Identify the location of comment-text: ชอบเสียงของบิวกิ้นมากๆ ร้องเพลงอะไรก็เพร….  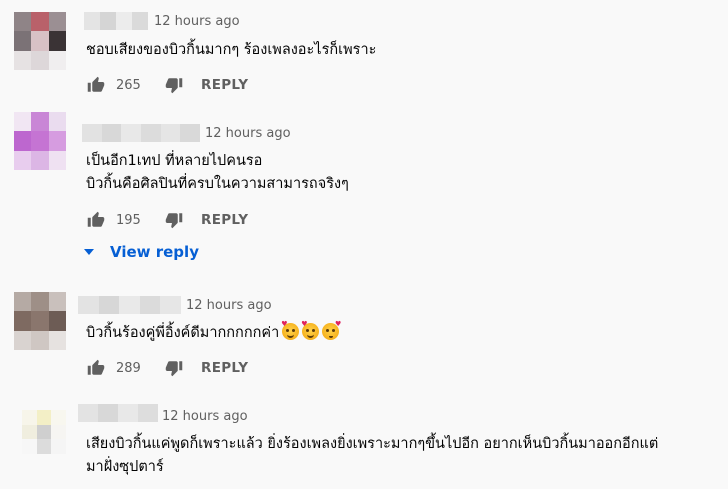
(231, 50).